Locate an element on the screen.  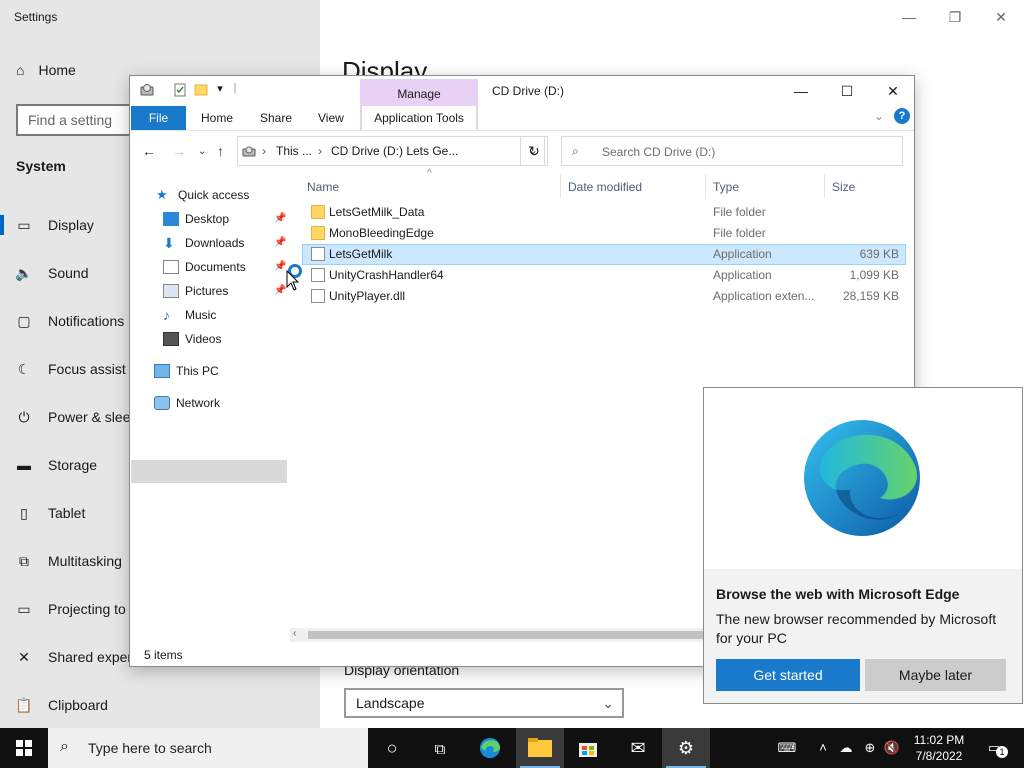
action-center-button: ▭ 1 is located at coordinates (994, 748).